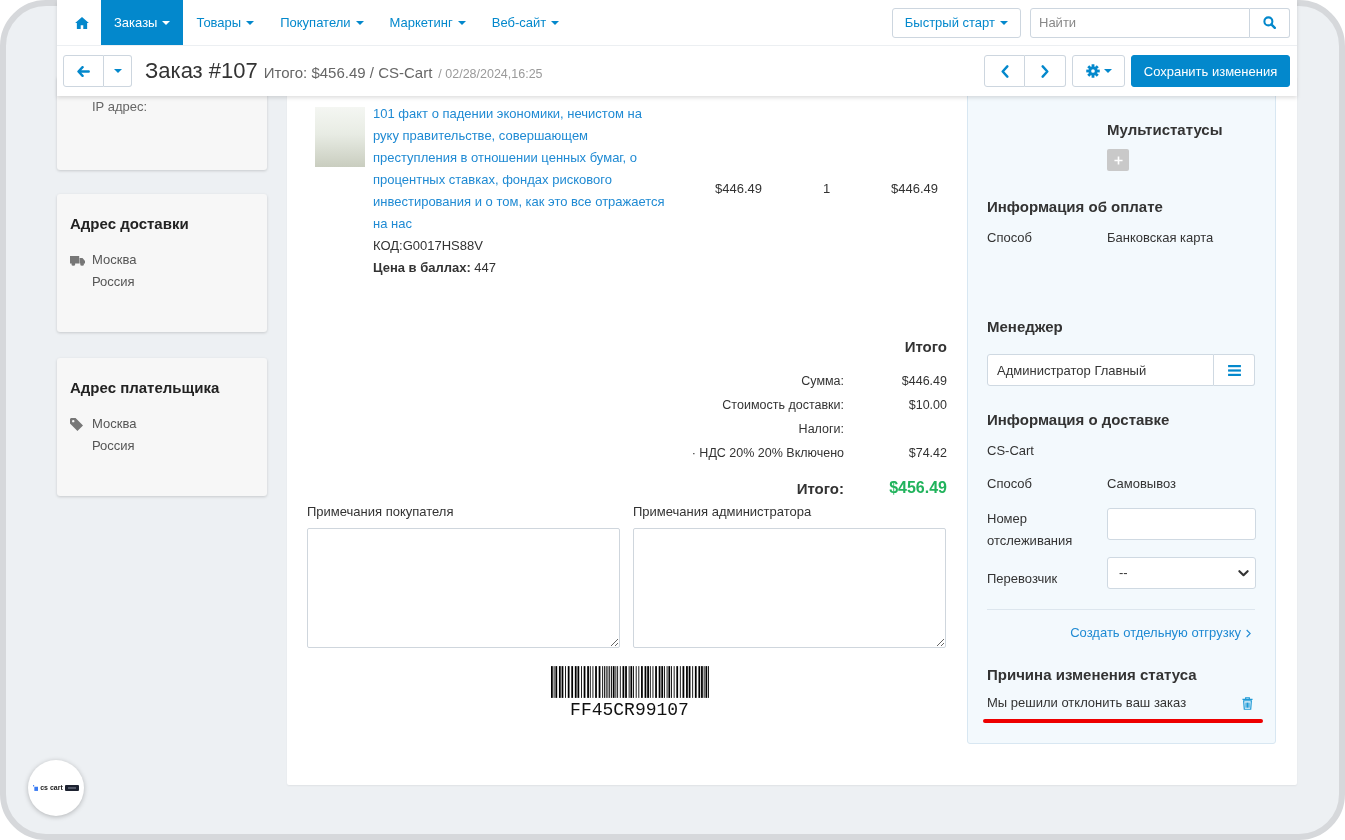 Image resolution: width=1345 pixels, height=840 pixels. Describe the element at coordinates (956, 22) in the screenshot. I see `quick-start-button: Быстрый старт` at that location.